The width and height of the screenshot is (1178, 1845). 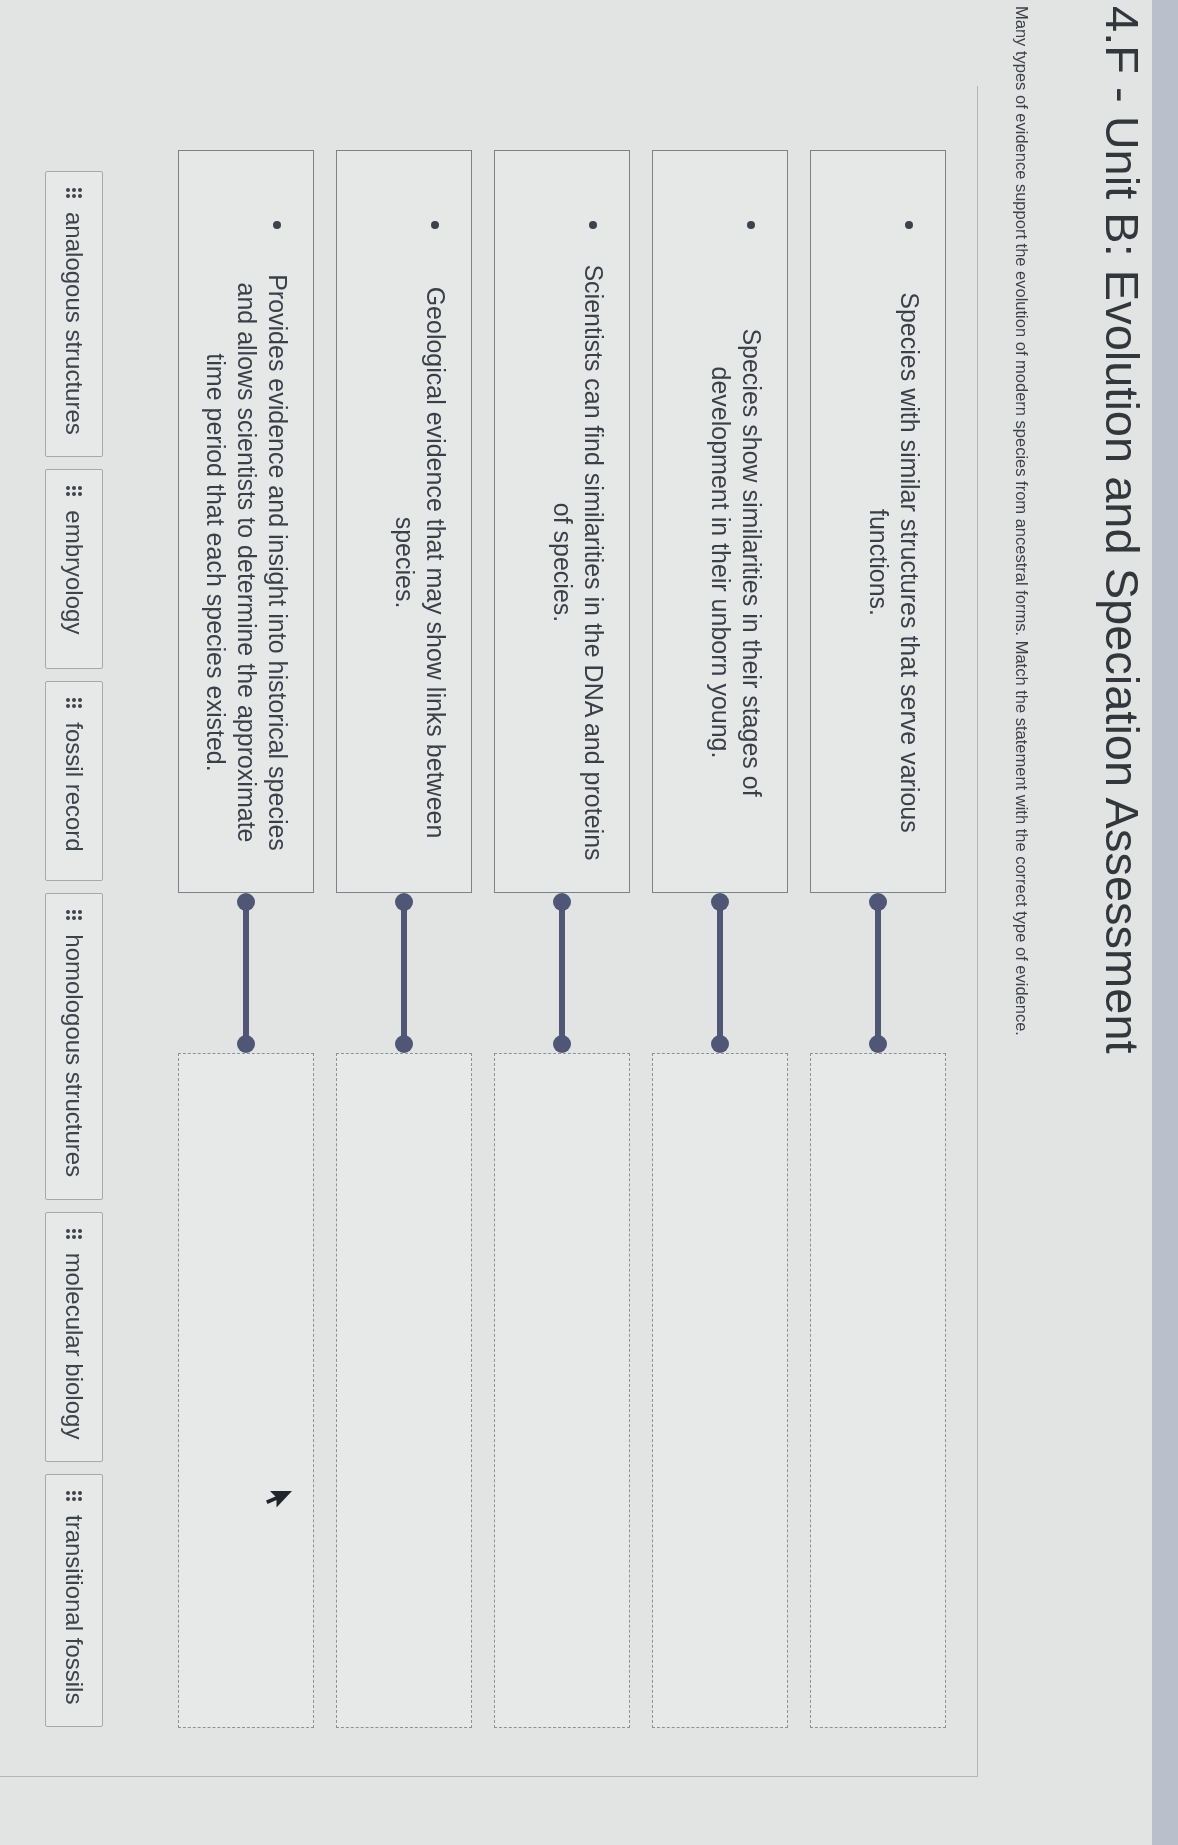 I want to click on statement-text: Species show similarities in their stages of development in their unborn young., so click(x=736, y=563).